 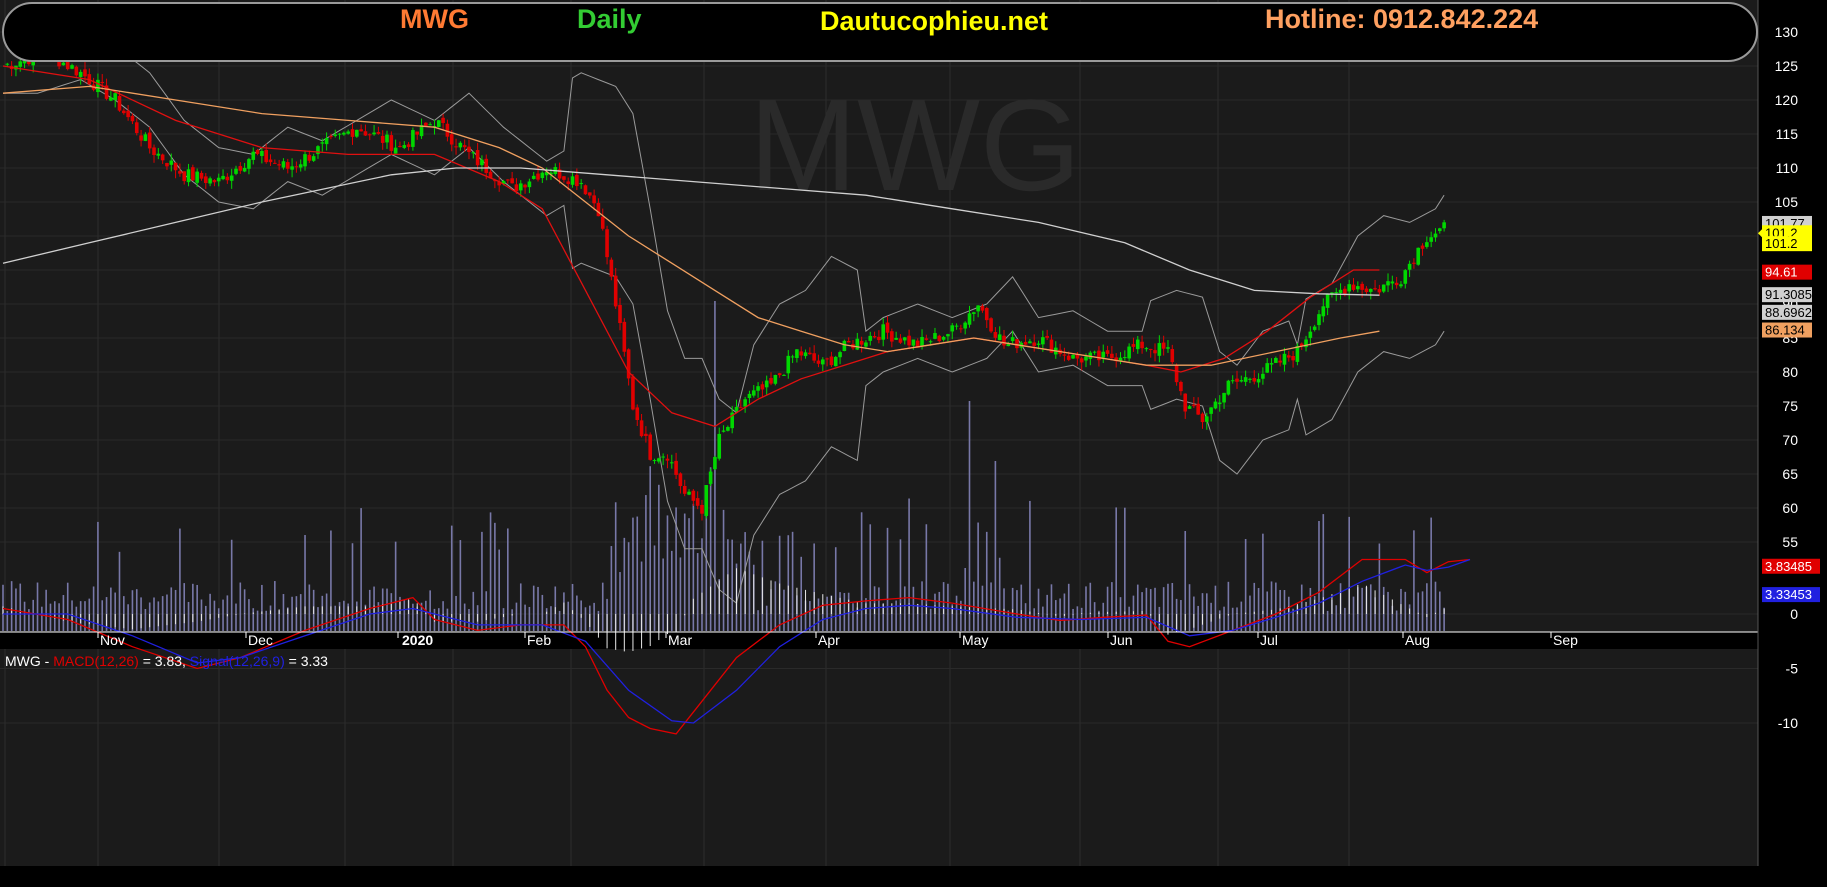 I want to click on x-axis-label: Aug, so click(x=1417, y=640).